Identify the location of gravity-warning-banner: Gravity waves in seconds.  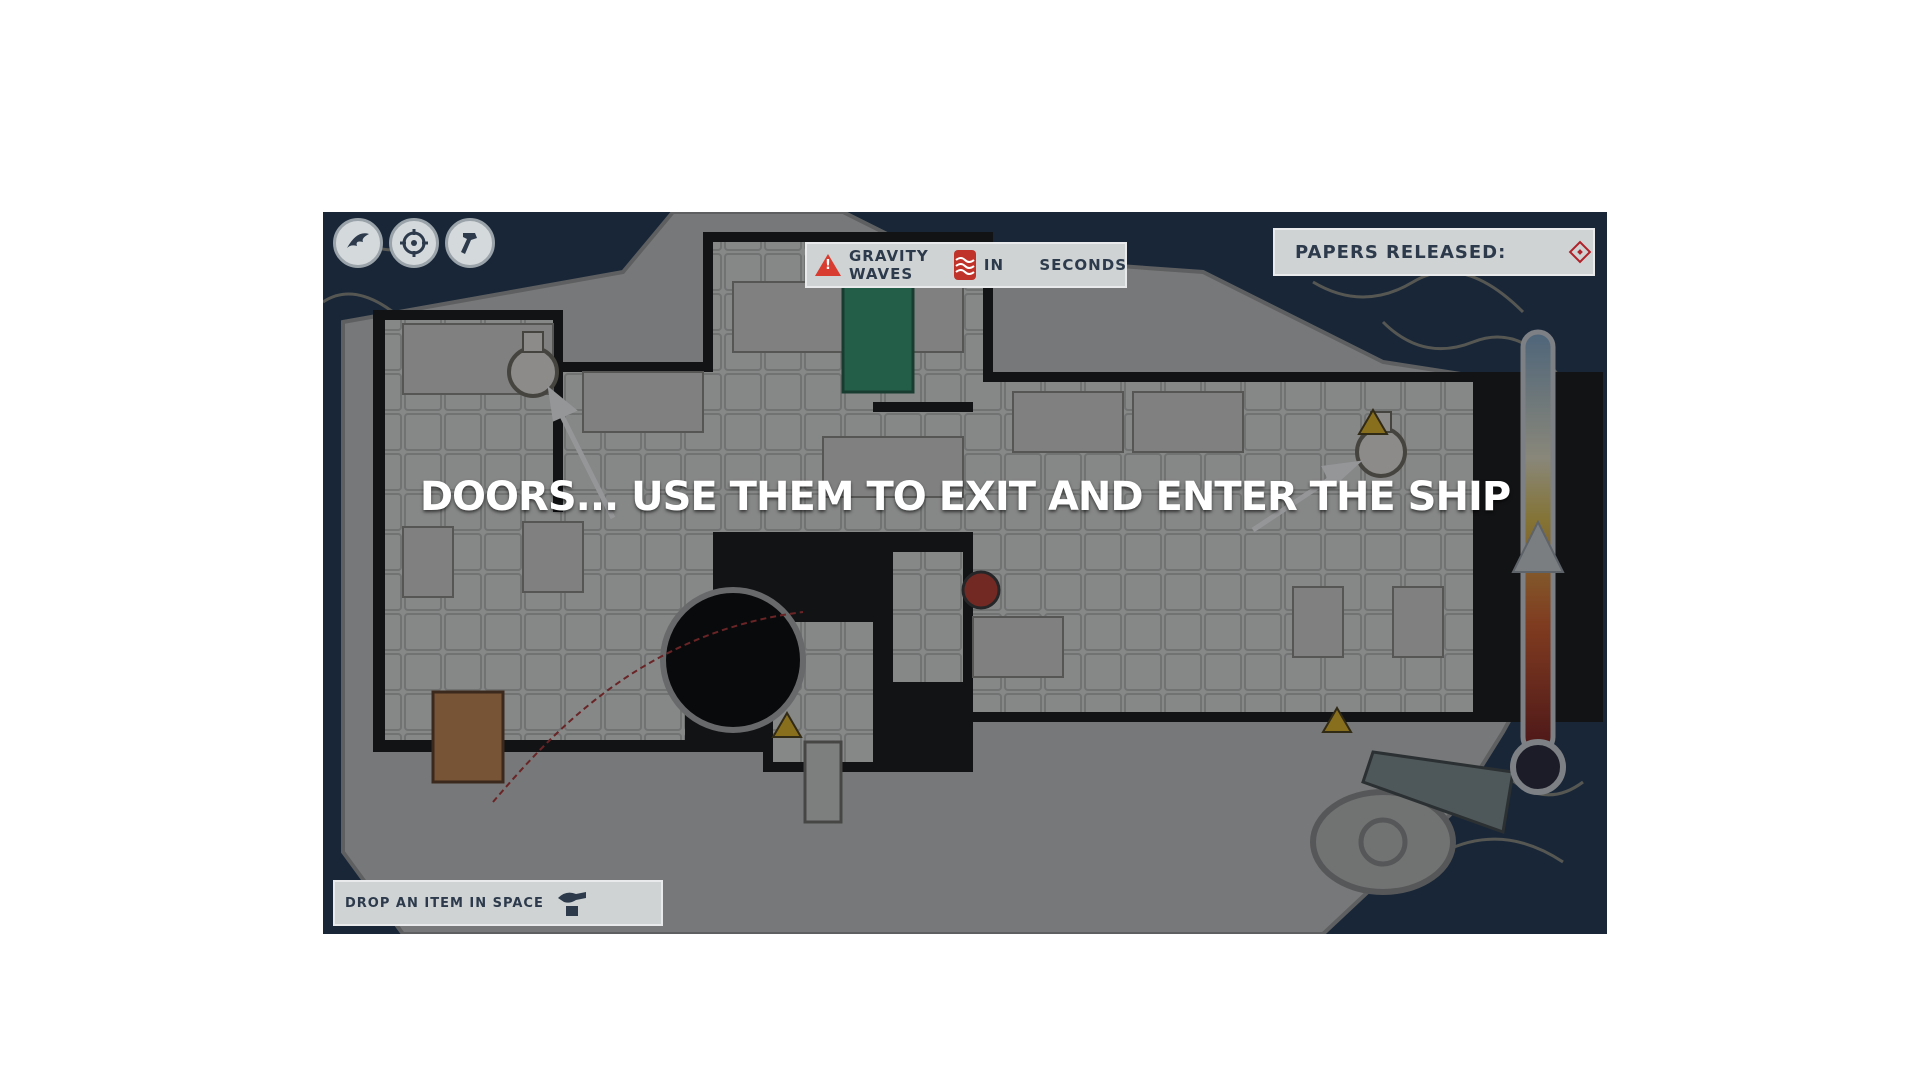
(966, 265).